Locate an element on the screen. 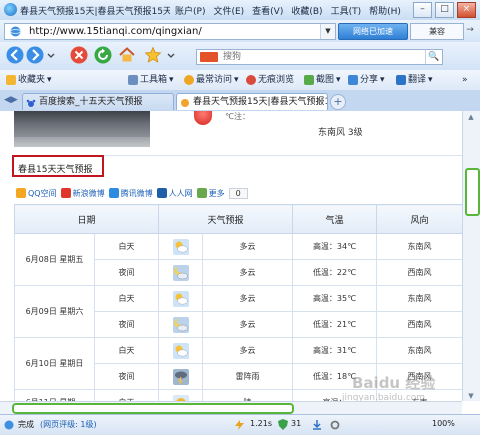 This screenshot has height=435, width=480. compat-mode-button: 兼容 is located at coordinates (437, 31).